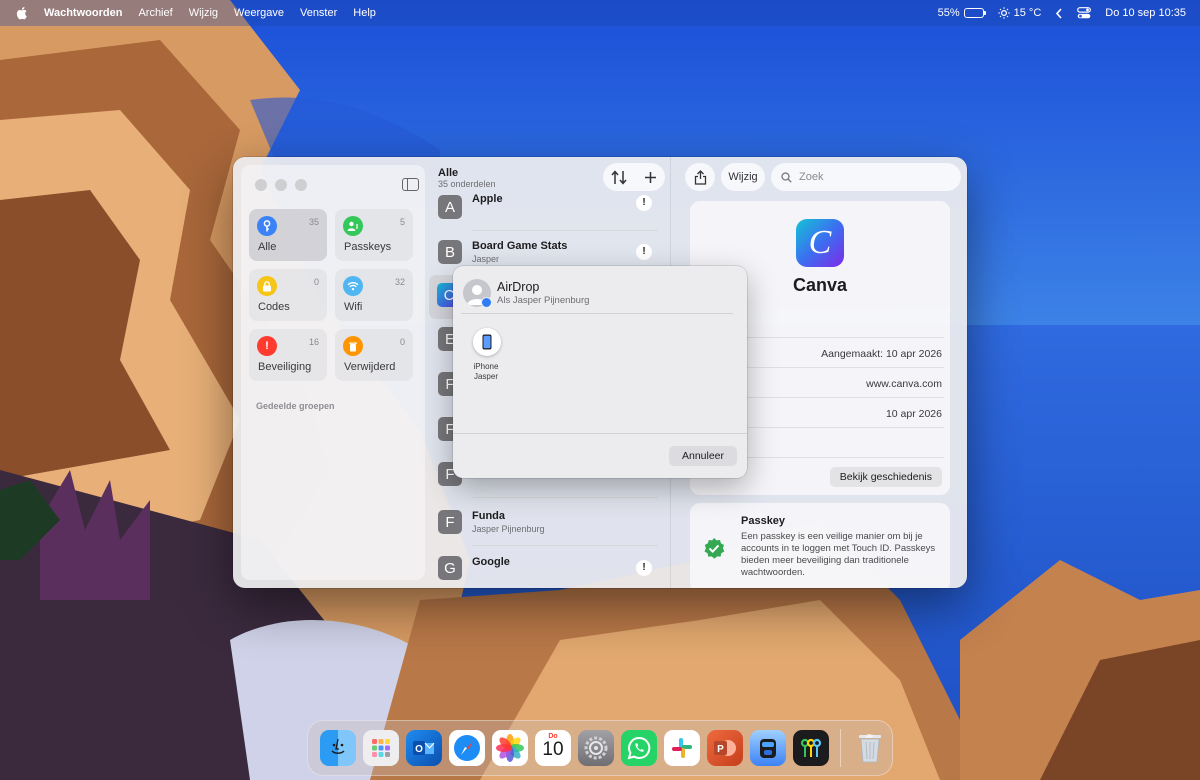 The height and width of the screenshot is (780, 1200). What do you see at coordinates (870, 748) in the screenshot?
I see `dock-trash-icon` at bounding box center [870, 748].